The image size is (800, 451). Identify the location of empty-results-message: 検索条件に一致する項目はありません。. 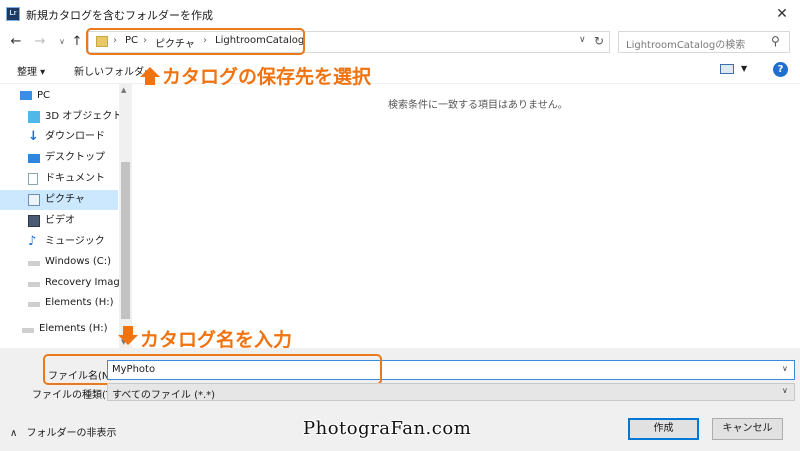
(478, 105).